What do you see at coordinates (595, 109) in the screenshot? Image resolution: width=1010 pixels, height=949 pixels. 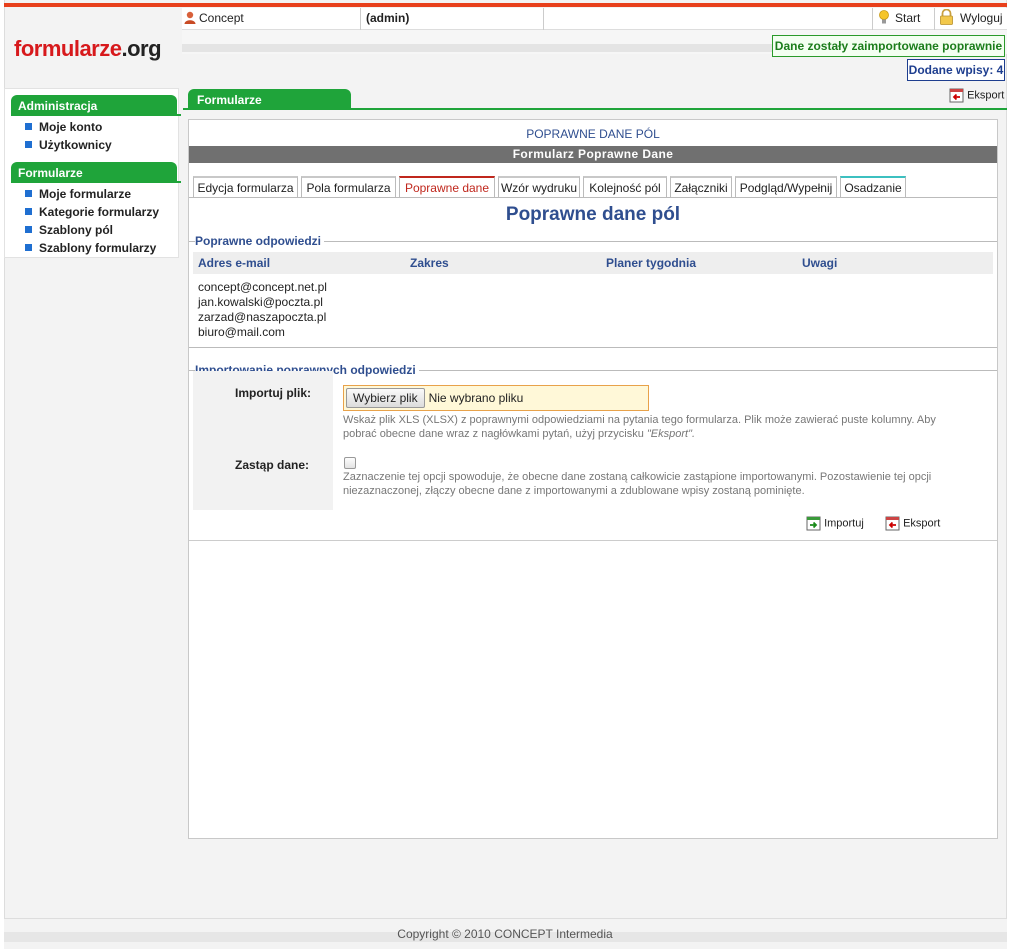 I see `tab-underline` at bounding box center [595, 109].